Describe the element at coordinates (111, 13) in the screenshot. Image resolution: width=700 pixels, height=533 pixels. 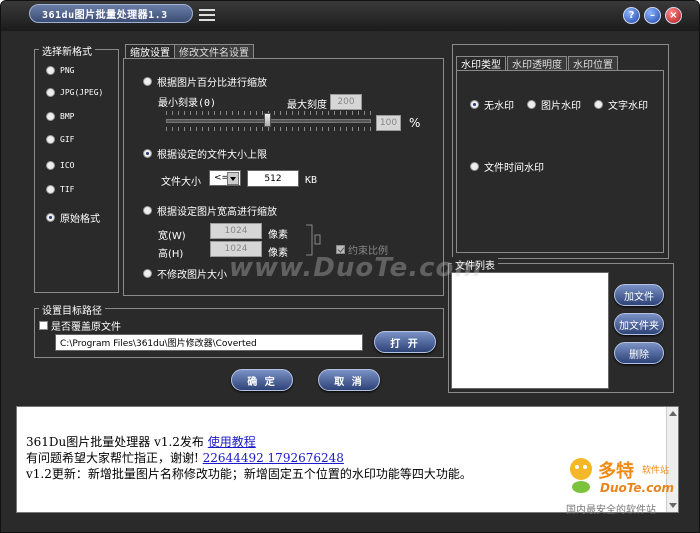
I see `app-title: 361du图片批量处理器1.3` at that location.